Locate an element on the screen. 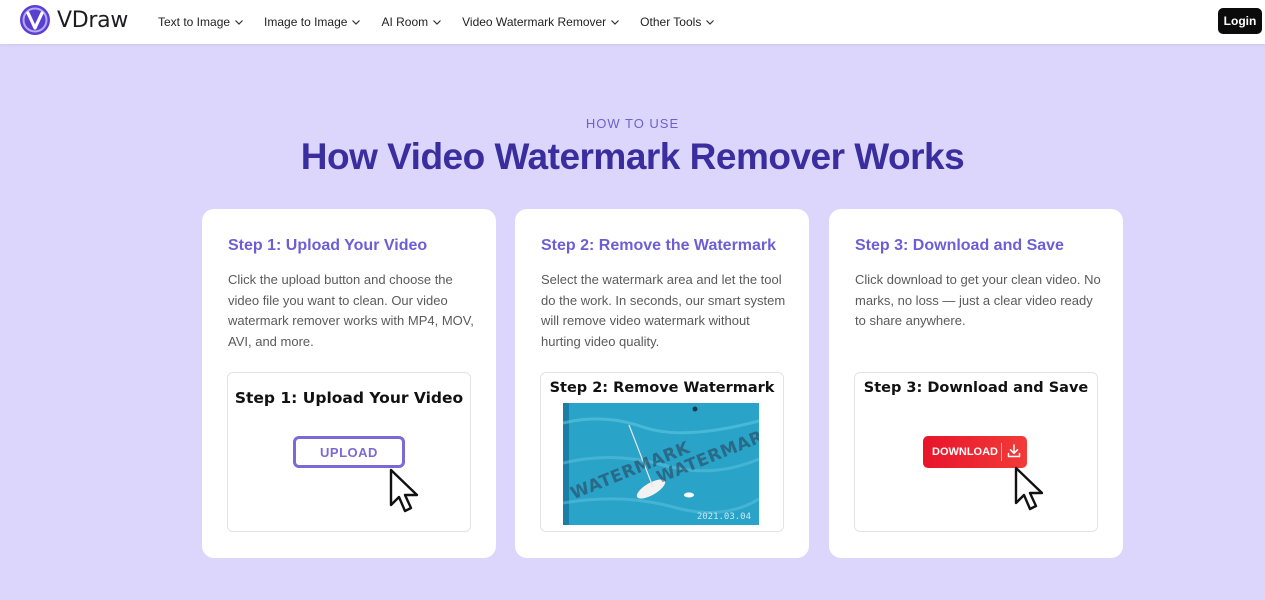 This screenshot has width=1265, height=600. menu-item-ai-room: AI Room is located at coordinates (411, 22).